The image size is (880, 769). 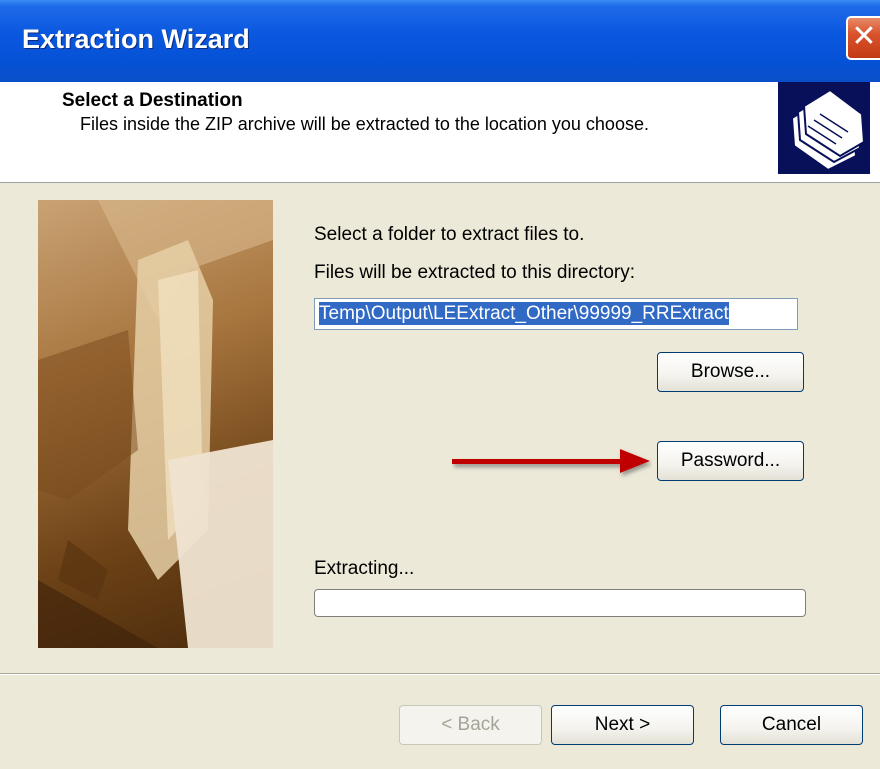 What do you see at coordinates (440, 674) in the screenshot?
I see `footer-divider` at bounding box center [440, 674].